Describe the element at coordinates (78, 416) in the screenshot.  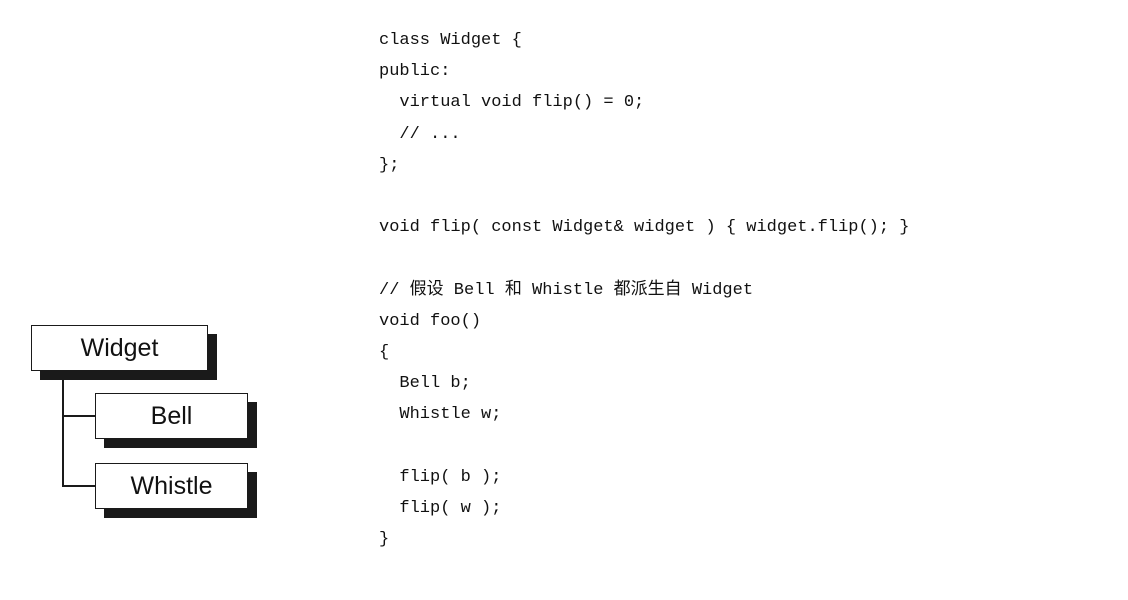
I see `hierarchy-branch-bell` at that location.